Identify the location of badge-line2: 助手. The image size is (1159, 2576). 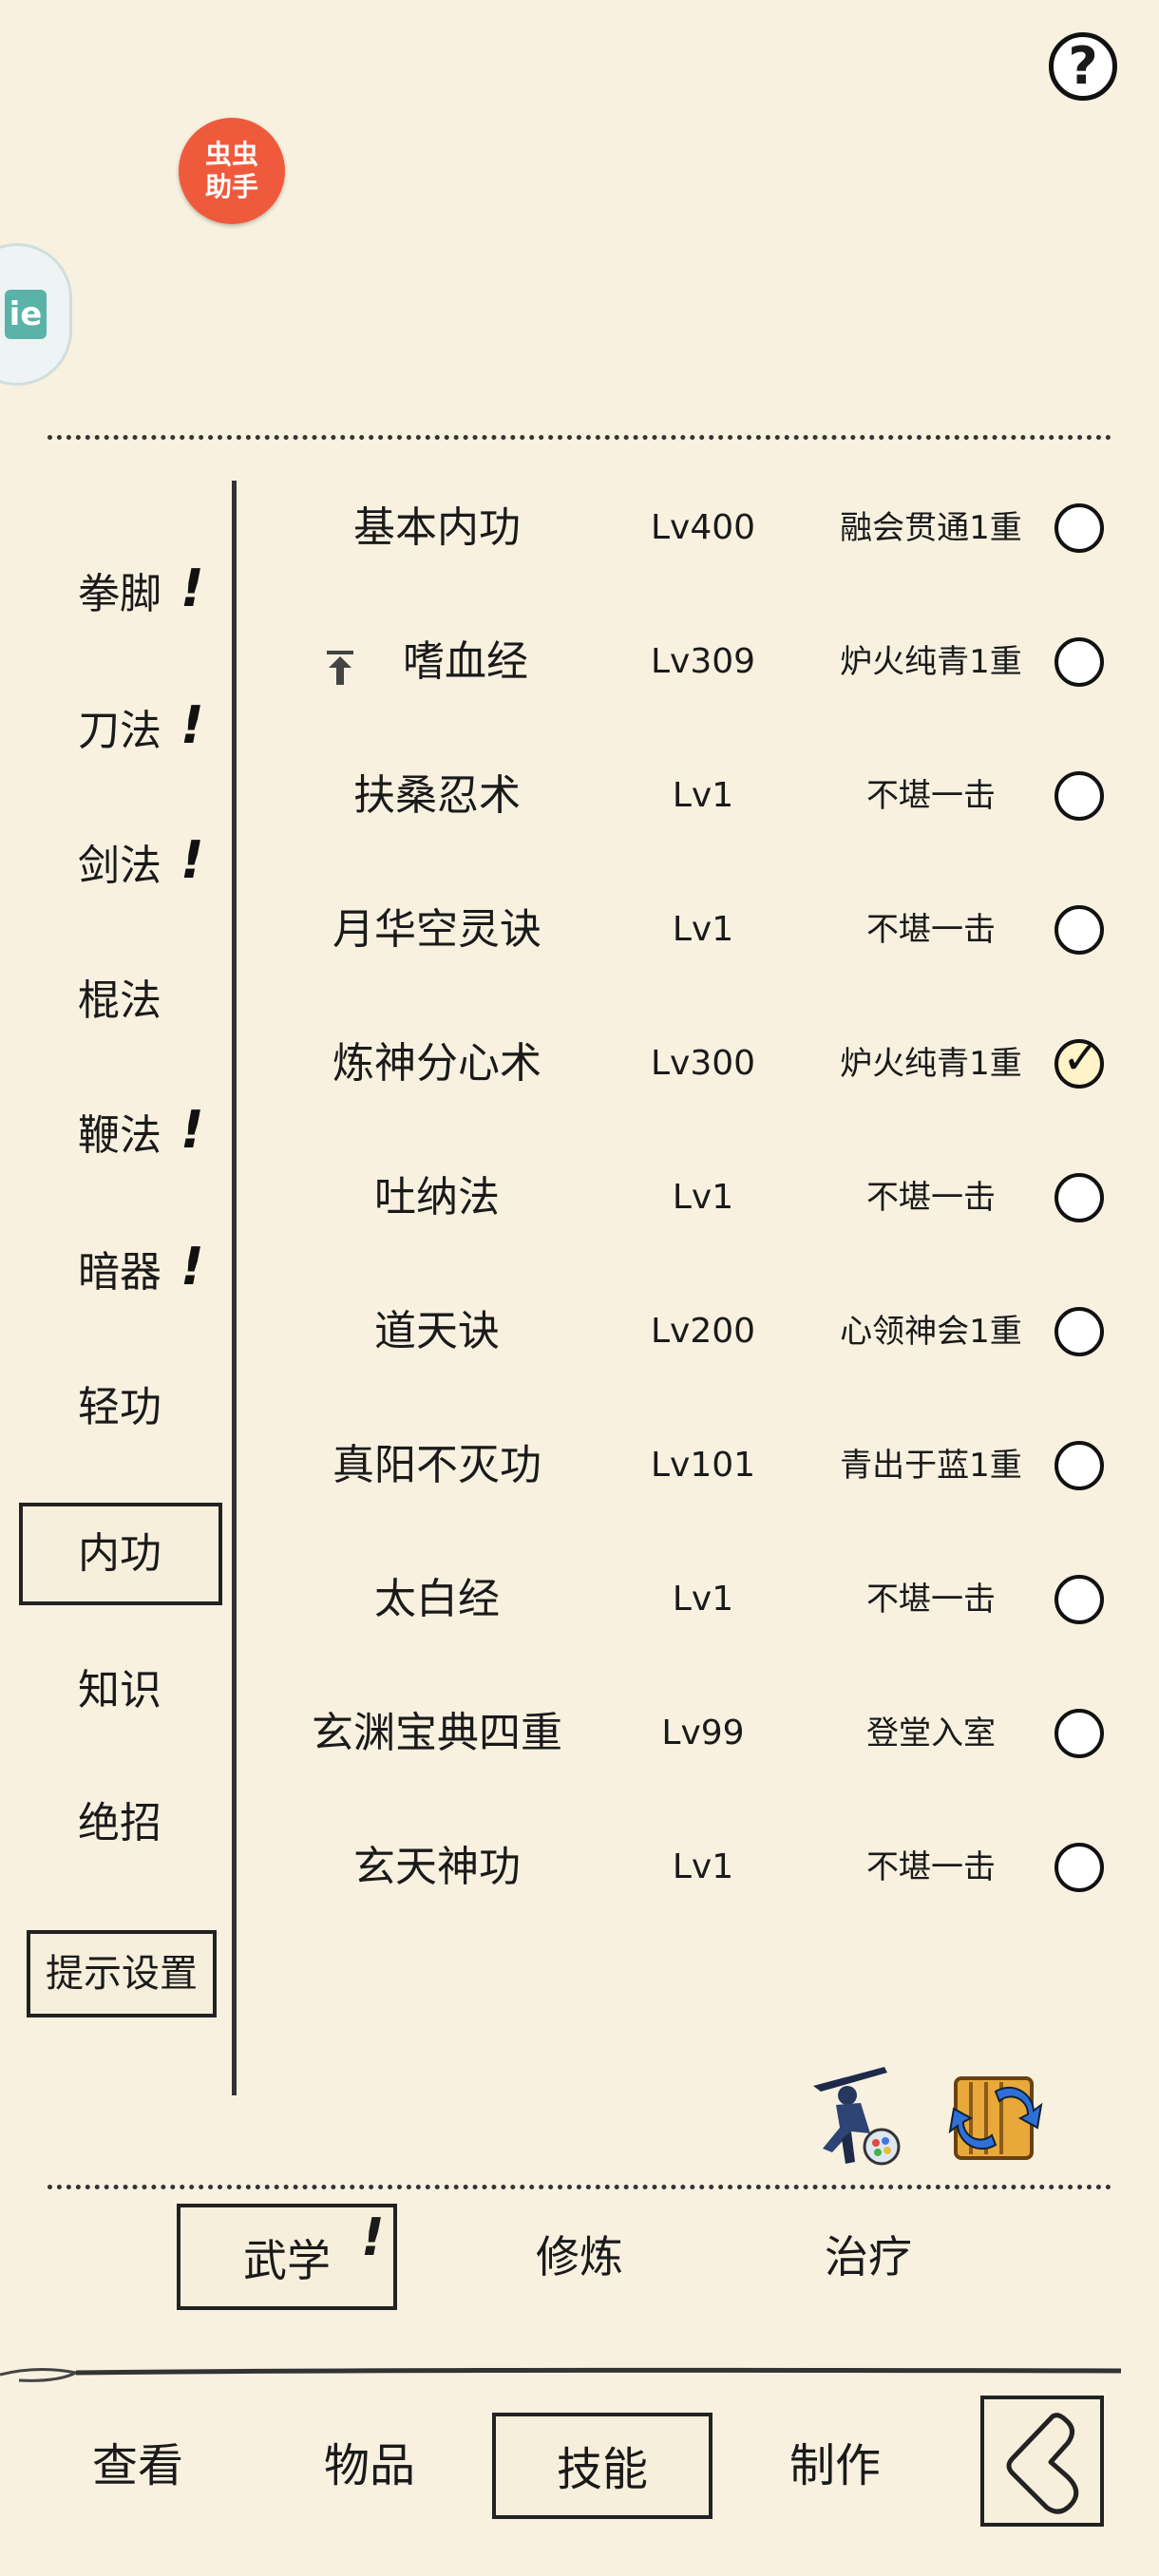
(231, 186).